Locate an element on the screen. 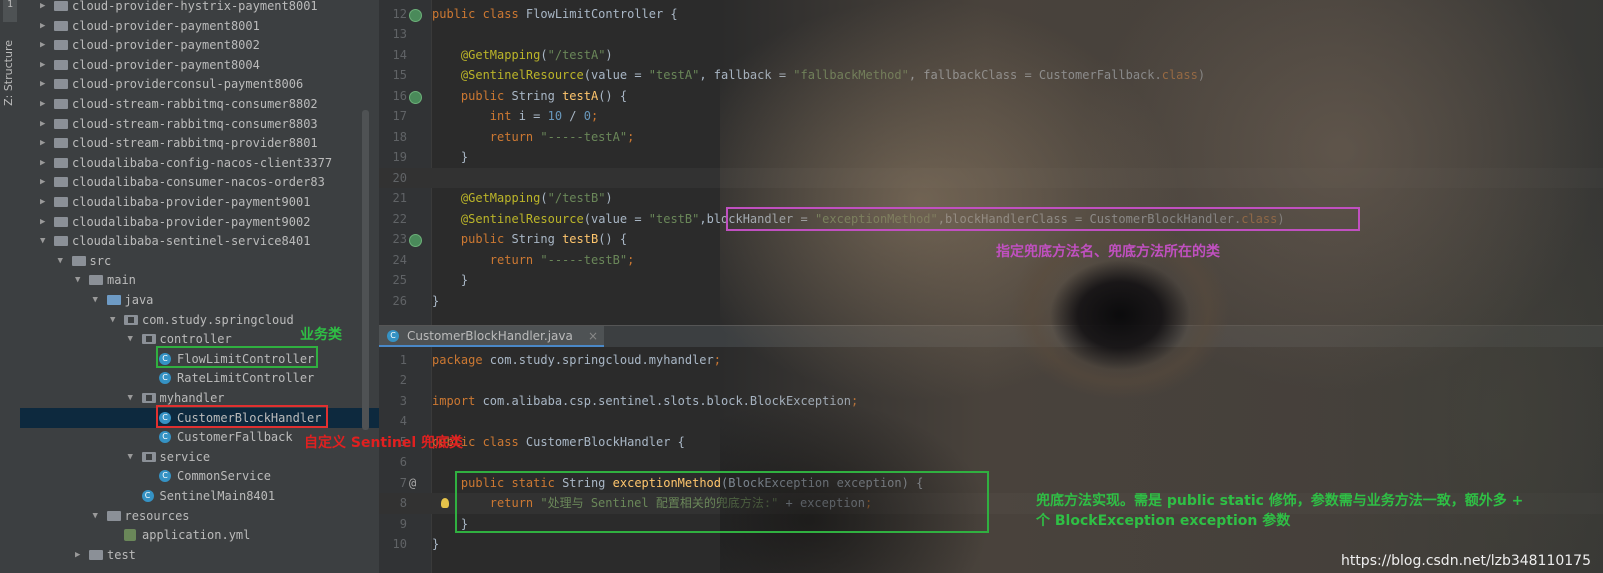 Image resolution: width=1603 pixels, height=573 pixels. code-line: 5 public class CustomerBlockHandler { is located at coordinates (991, 442).